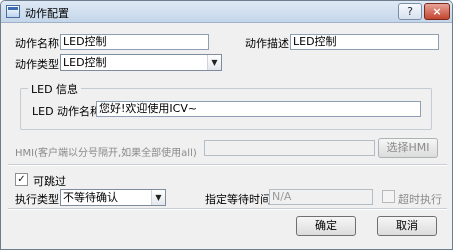 The width and height of the screenshot is (453, 250). I want to click on skippable-checkbox: ✓, so click(21, 179).